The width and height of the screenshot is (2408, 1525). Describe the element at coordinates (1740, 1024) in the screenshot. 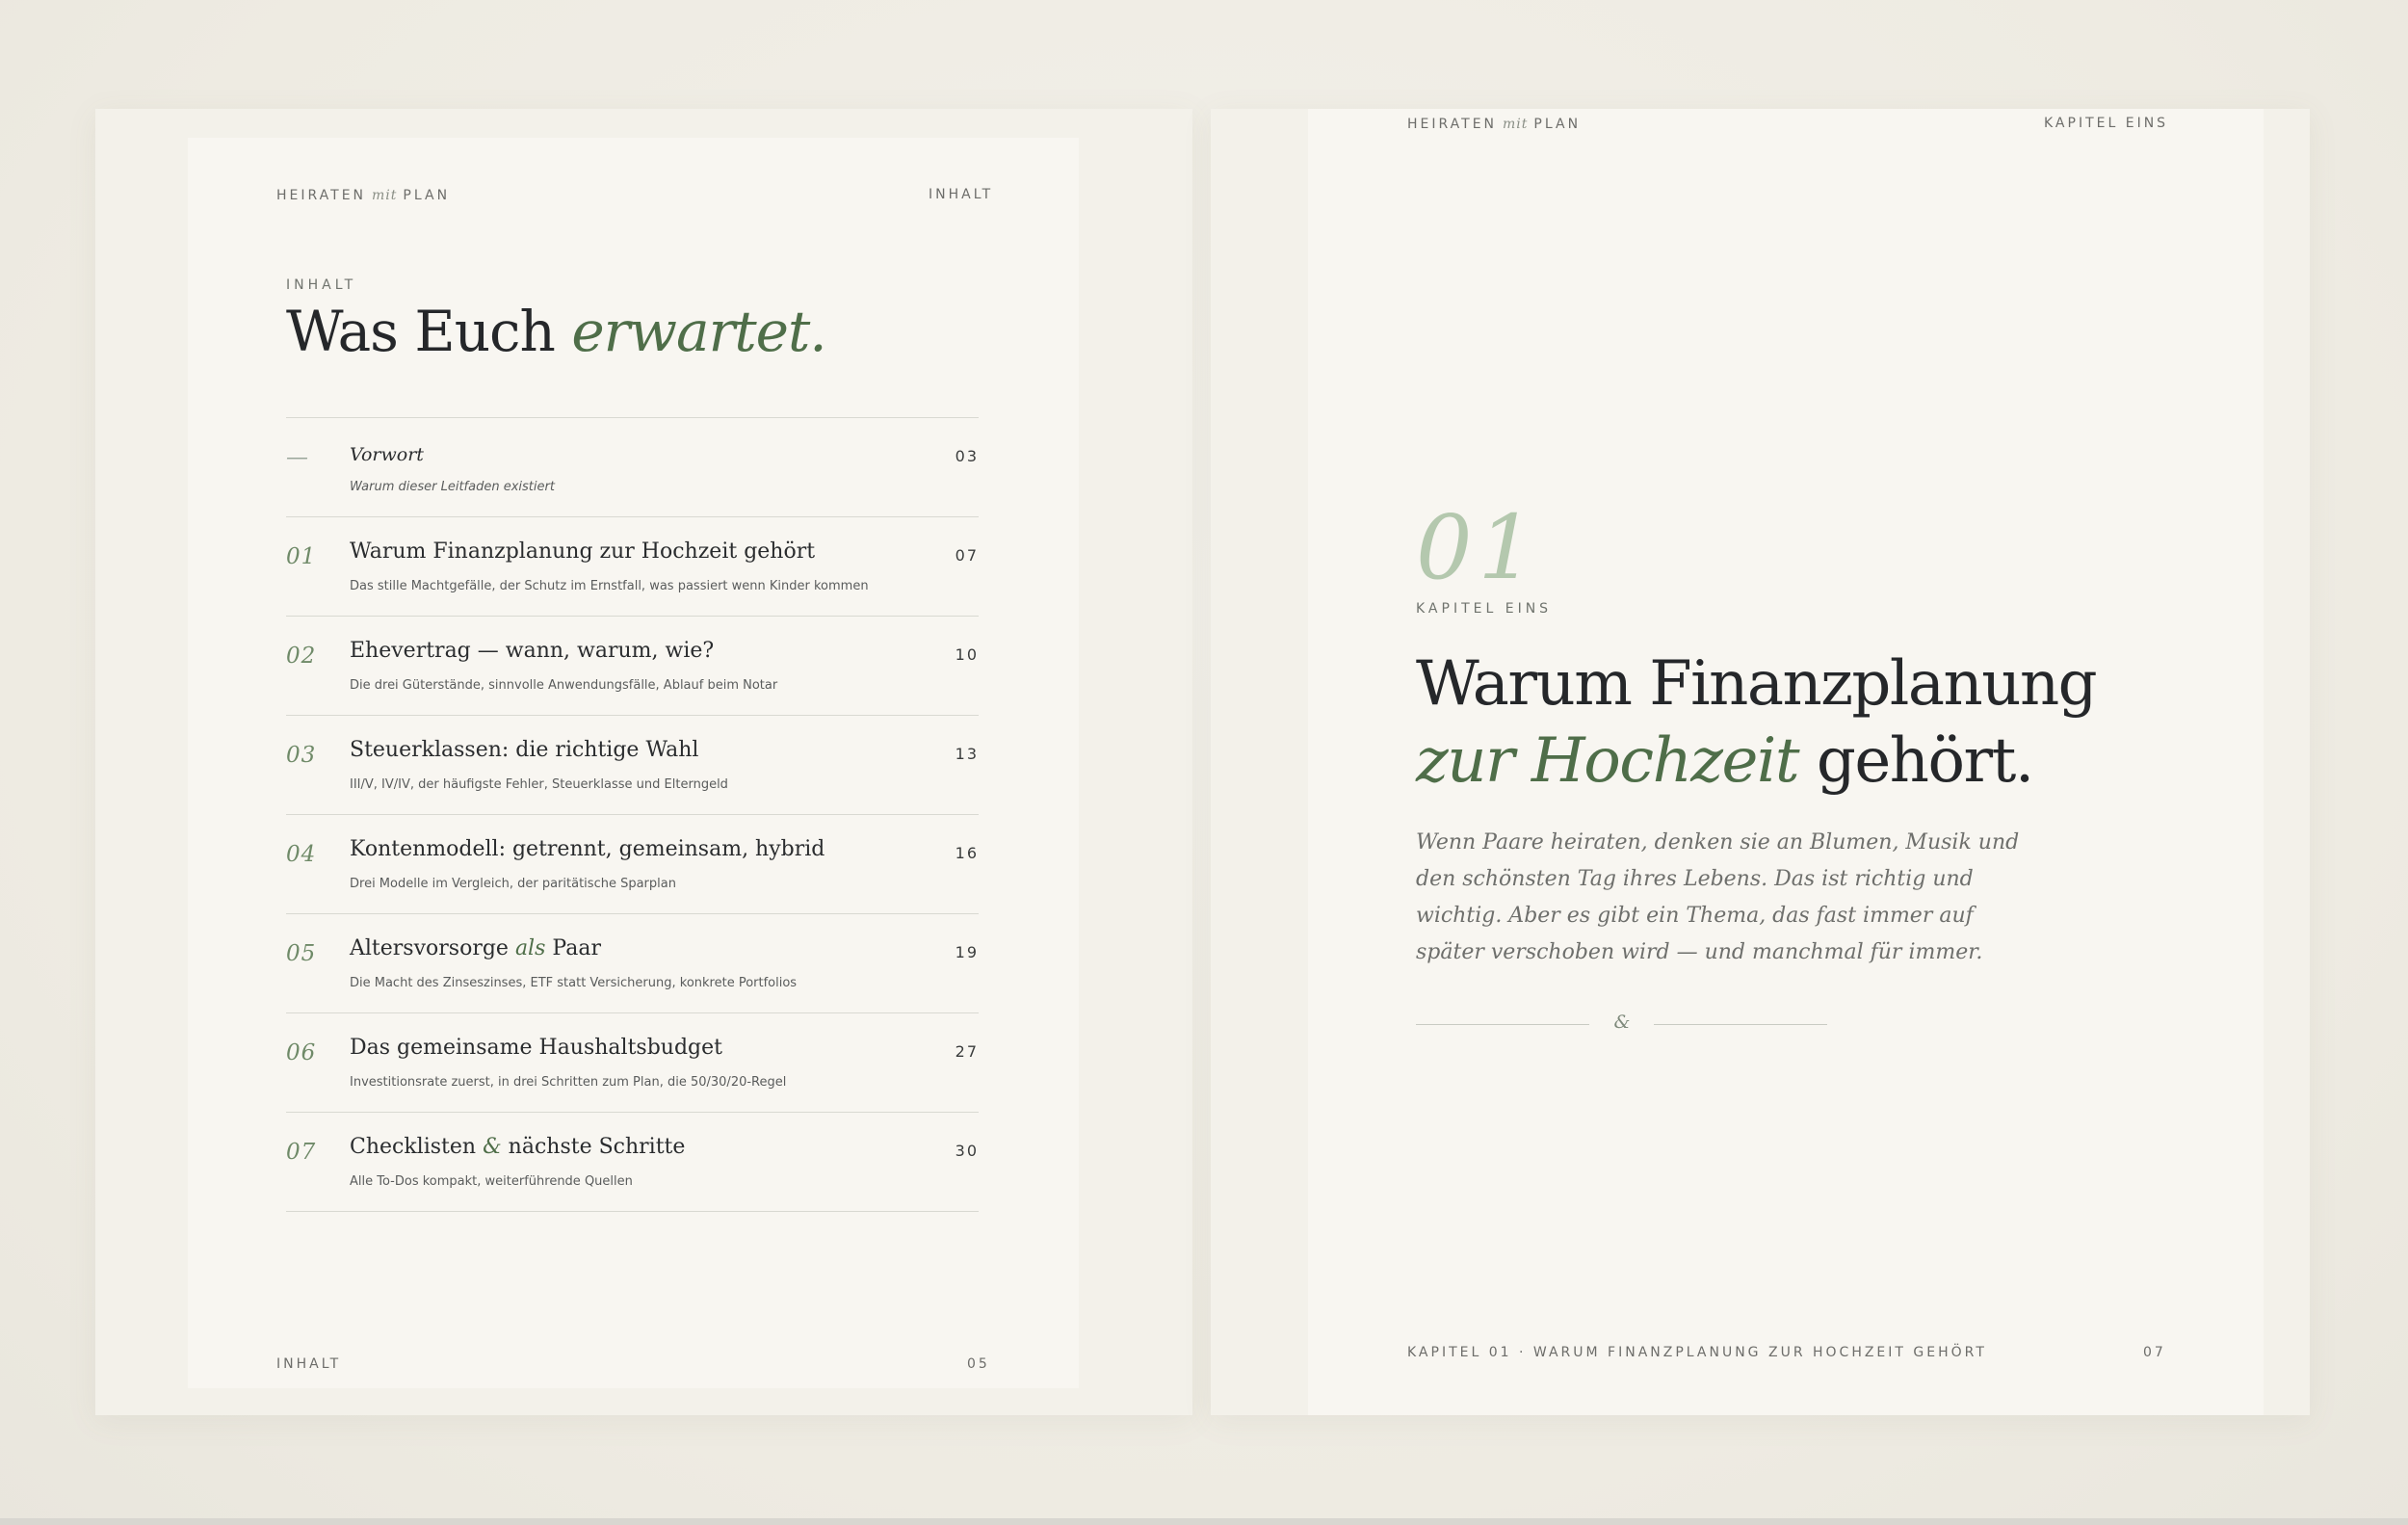

I see `divider-line-right` at that location.